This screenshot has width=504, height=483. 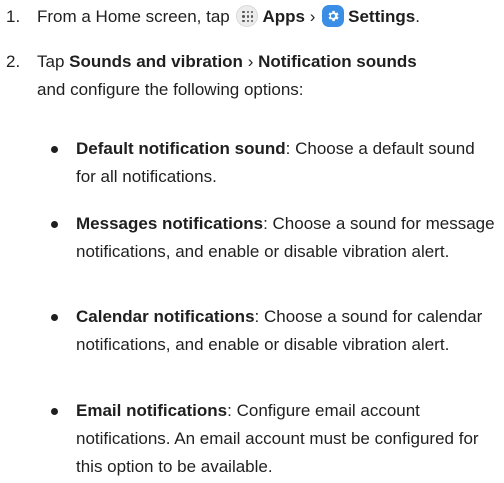 What do you see at coordinates (337, 61) in the screenshot?
I see `notification-sounds-label: Notification sounds` at bounding box center [337, 61].